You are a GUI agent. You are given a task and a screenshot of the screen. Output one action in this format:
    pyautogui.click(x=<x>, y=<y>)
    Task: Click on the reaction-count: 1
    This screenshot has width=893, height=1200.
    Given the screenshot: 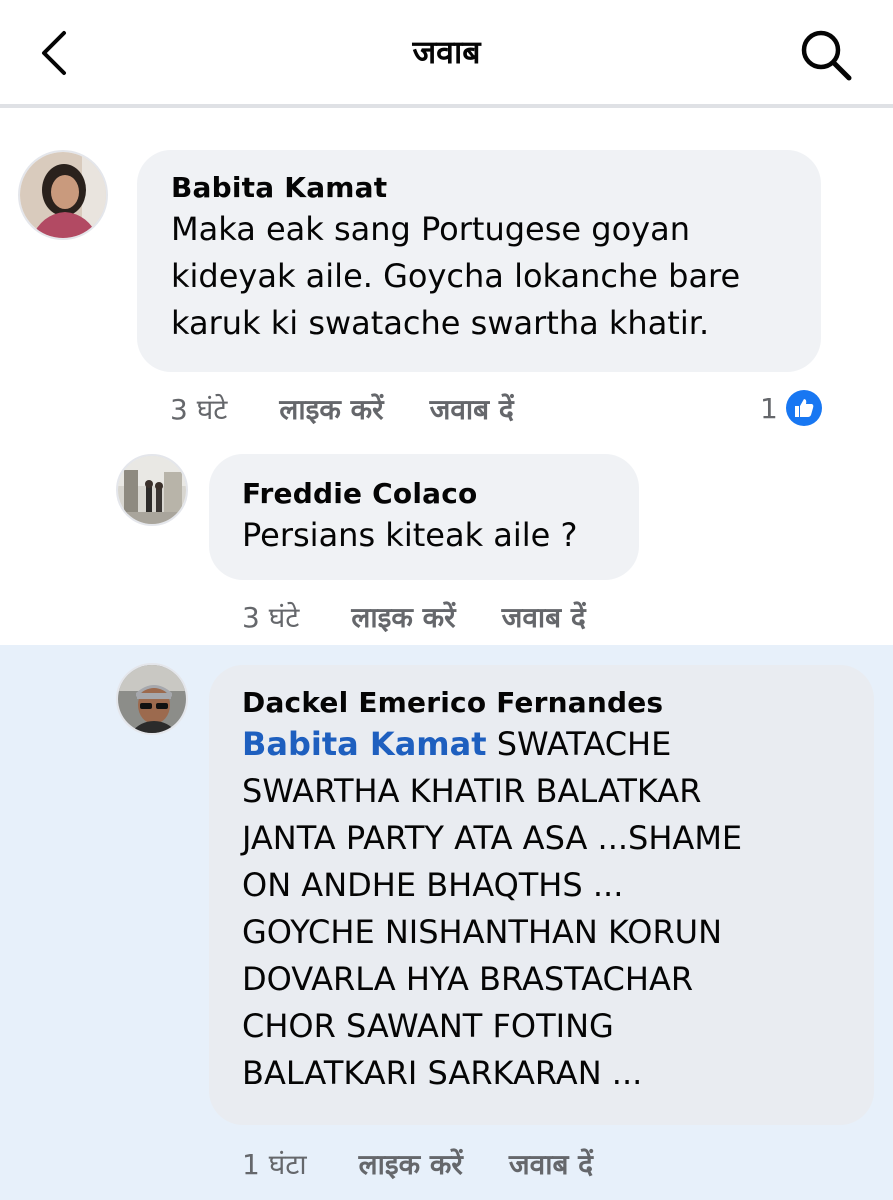 What is the action you would take?
    pyautogui.click(x=791, y=408)
    